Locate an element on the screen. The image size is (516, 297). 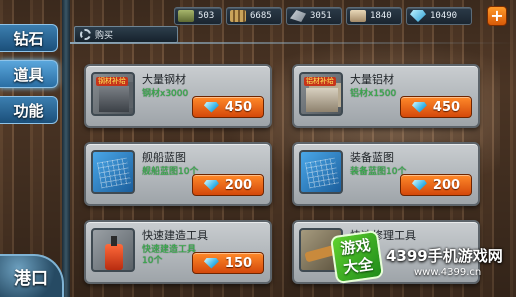
price-label: 150 is located at coordinates (238, 263).